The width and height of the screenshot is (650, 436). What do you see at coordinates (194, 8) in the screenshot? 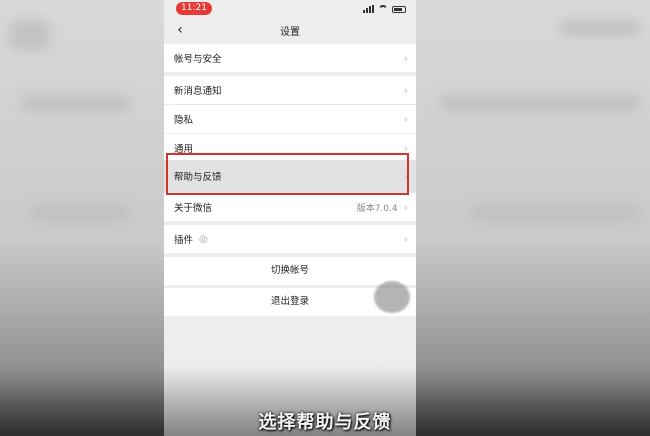
I see `status-time: 11:21` at bounding box center [194, 8].